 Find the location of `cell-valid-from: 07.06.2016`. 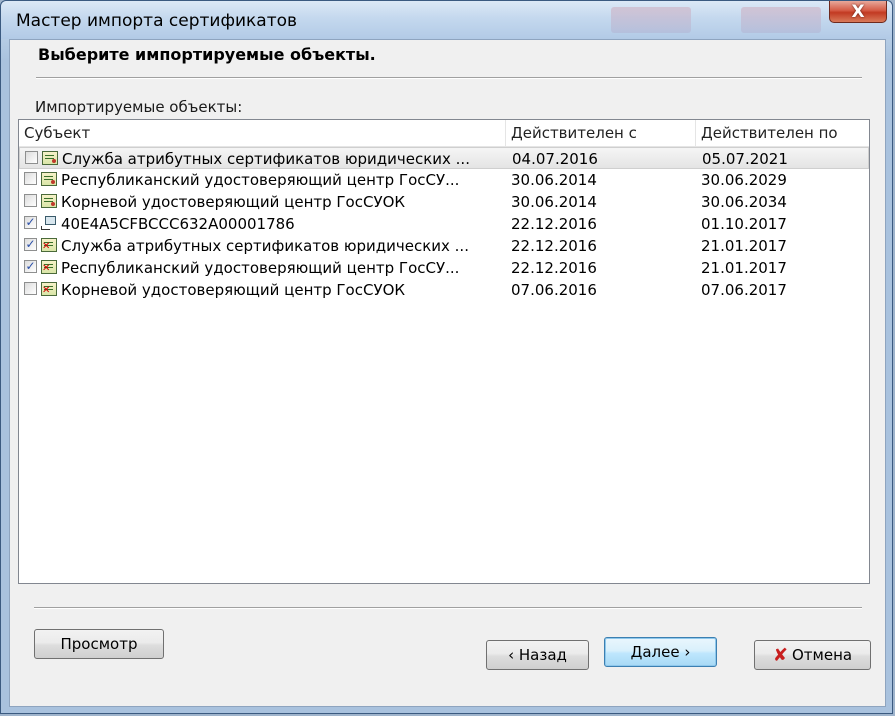

cell-valid-from: 07.06.2016 is located at coordinates (554, 290).